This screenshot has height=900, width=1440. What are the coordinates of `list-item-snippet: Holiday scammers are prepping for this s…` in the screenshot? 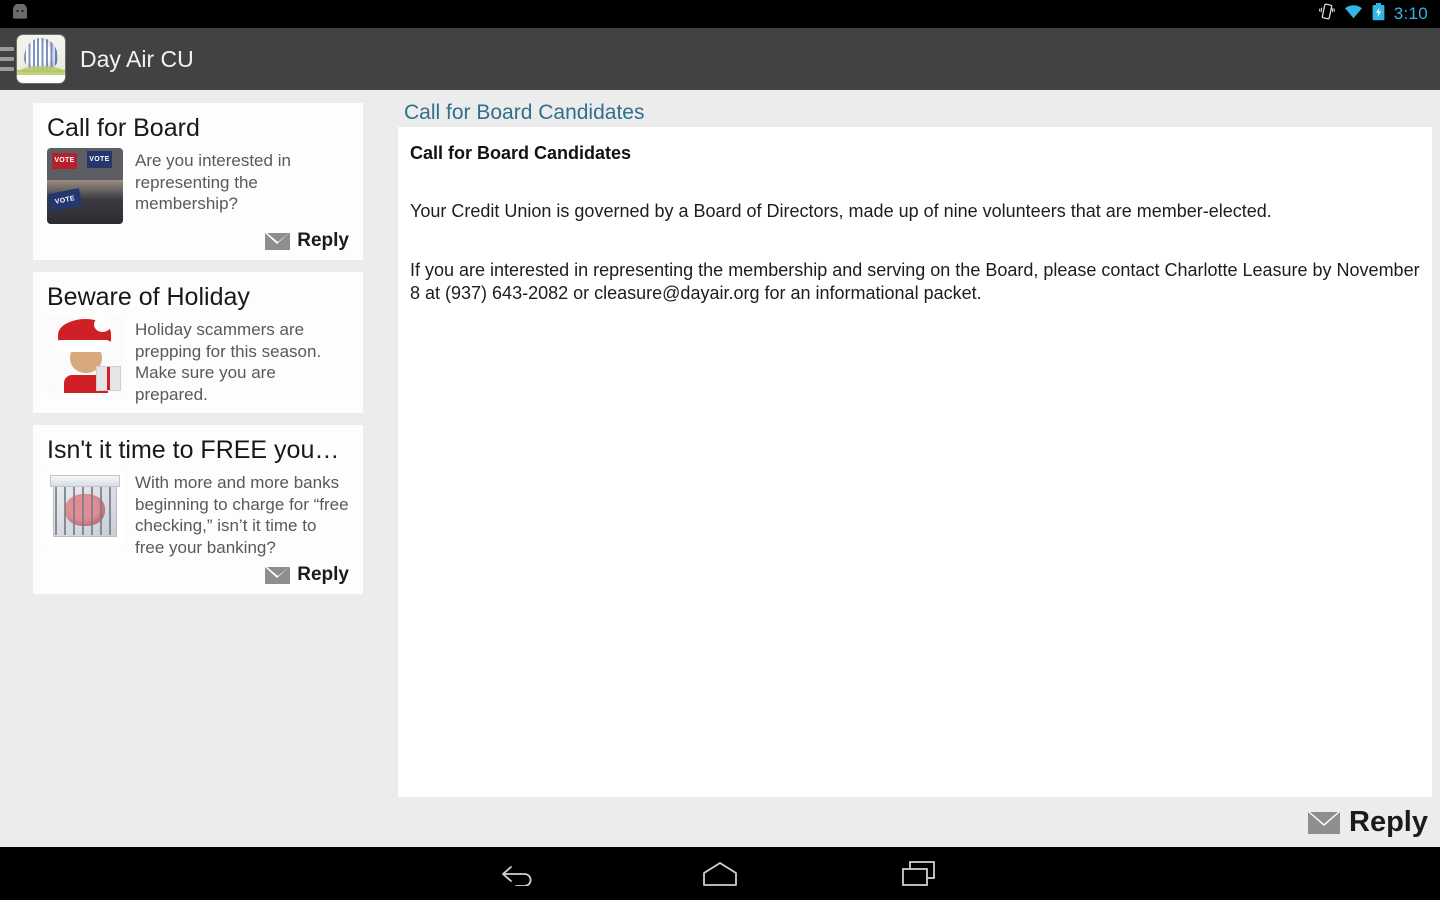 It's located at (228, 362).